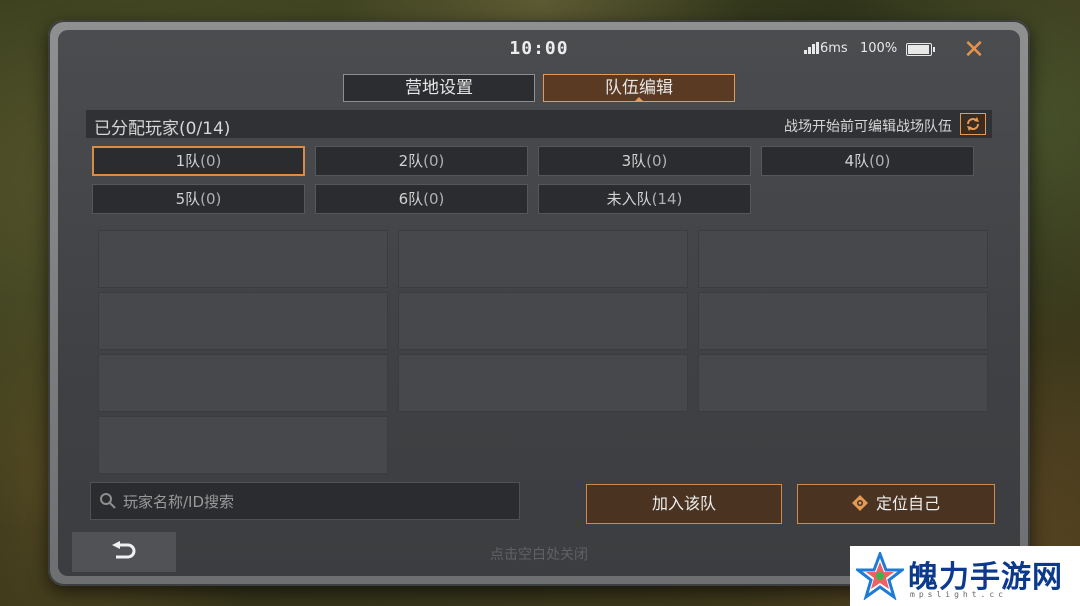 This screenshot has height=606, width=1080. Describe the element at coordinates (684, 504) in the screenshot. I see `join-team-button: 加入该队` at that location.